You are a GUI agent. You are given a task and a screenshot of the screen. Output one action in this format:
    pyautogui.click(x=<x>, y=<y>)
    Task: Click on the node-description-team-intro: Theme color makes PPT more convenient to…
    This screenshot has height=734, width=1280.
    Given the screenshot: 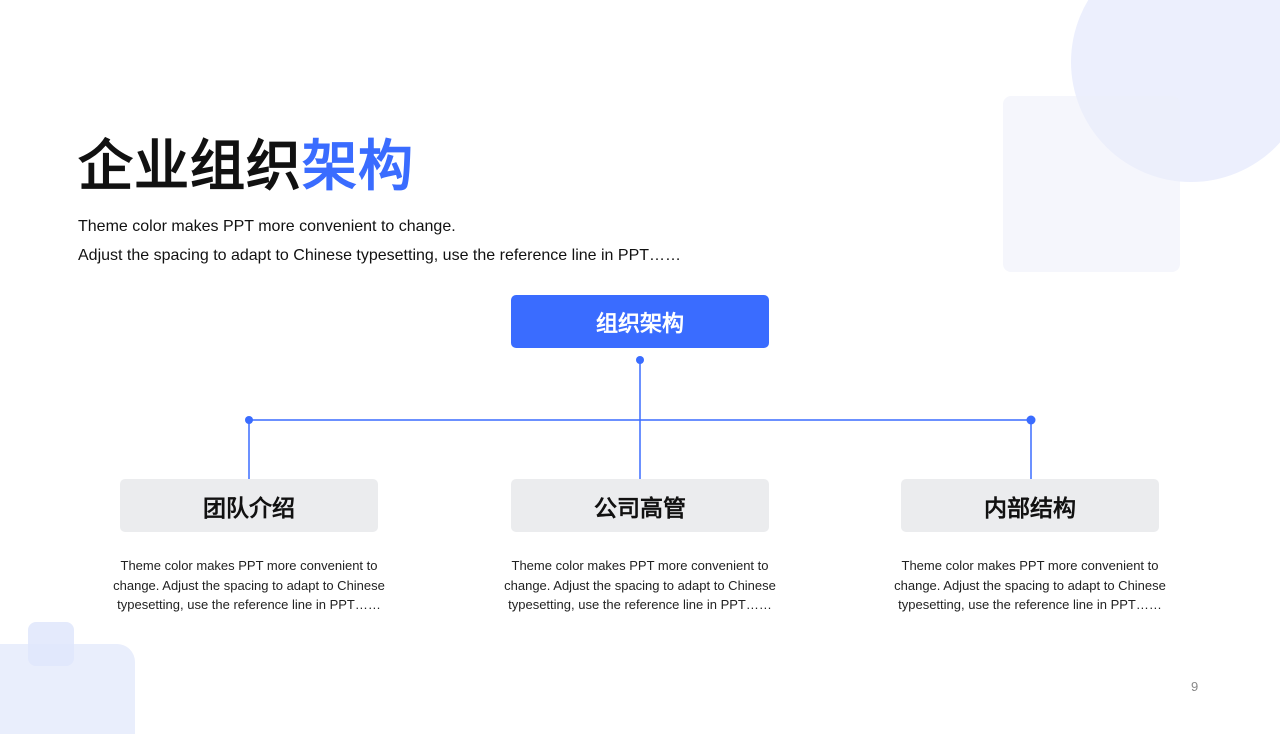 What is the action you would take?
    pyautogui.click(x=249, y=585)
    